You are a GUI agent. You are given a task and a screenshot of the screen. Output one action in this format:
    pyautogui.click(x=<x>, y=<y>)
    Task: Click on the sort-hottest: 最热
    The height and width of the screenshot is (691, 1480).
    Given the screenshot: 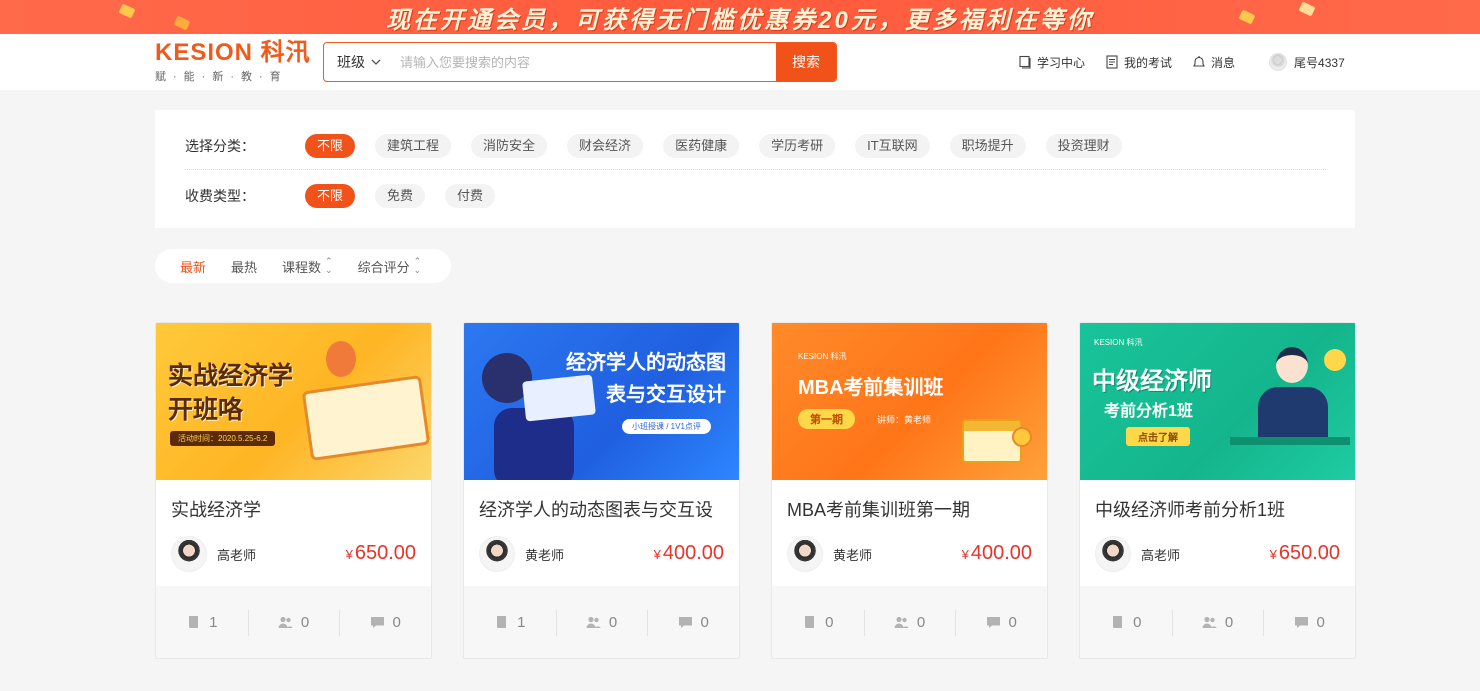 What is the action you would take?
    pyautogui.click(x=244, y=266)
    